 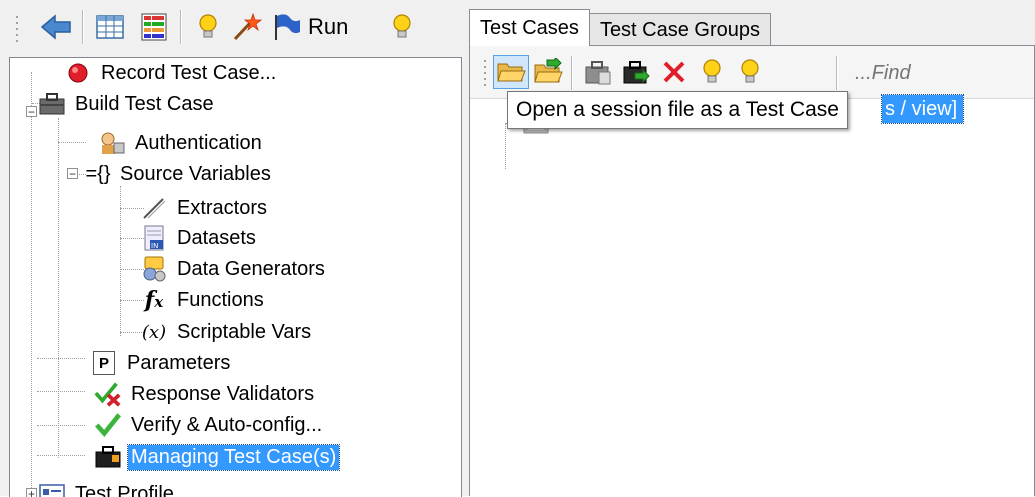 I want to click on profile-icon, so click(x=52, y=488).